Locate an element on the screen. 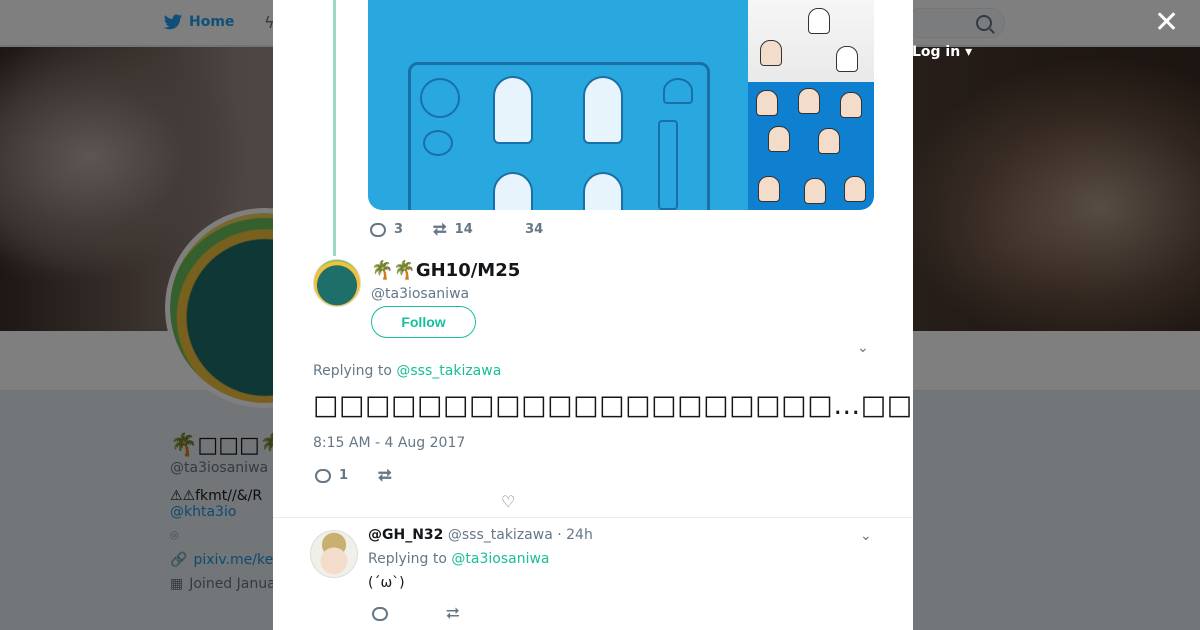 The image size is (1200, 630). reply-button: 1 is located at coordinates (331, 475).